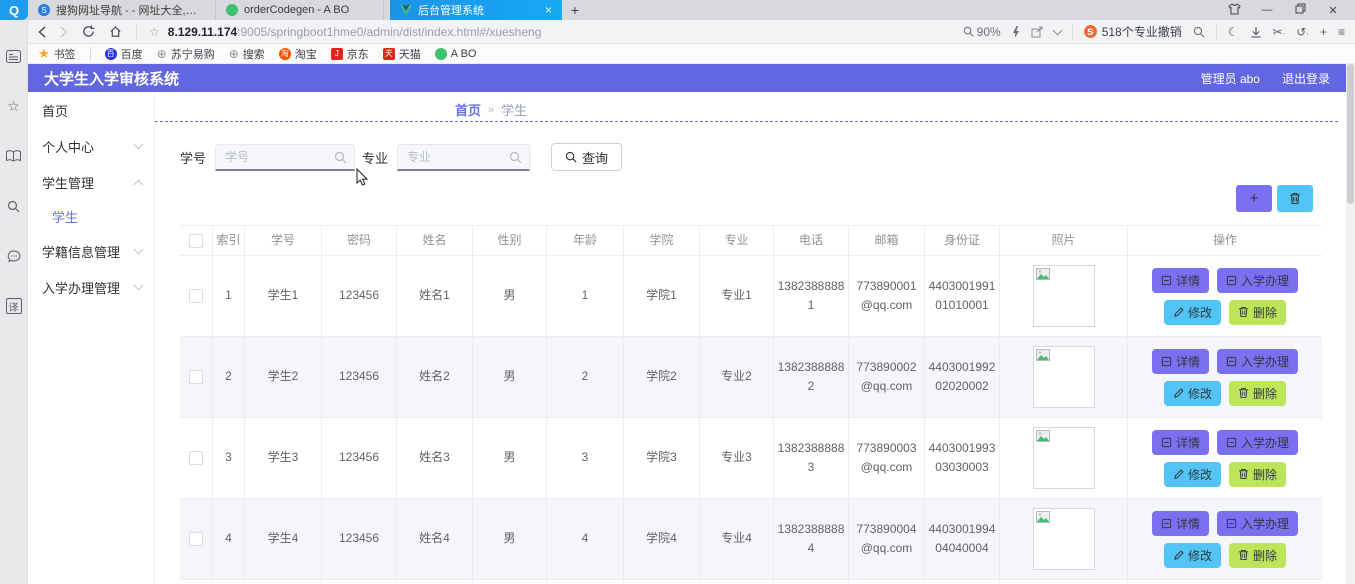 Image resolution: width=1355 pixels, height=584 pixels. What do you see at coordinates (300, 10) in the screenshot?
I see `browser-tab-ordercodegen: orderCodegen - A BO` at bounding box center [300, 10].